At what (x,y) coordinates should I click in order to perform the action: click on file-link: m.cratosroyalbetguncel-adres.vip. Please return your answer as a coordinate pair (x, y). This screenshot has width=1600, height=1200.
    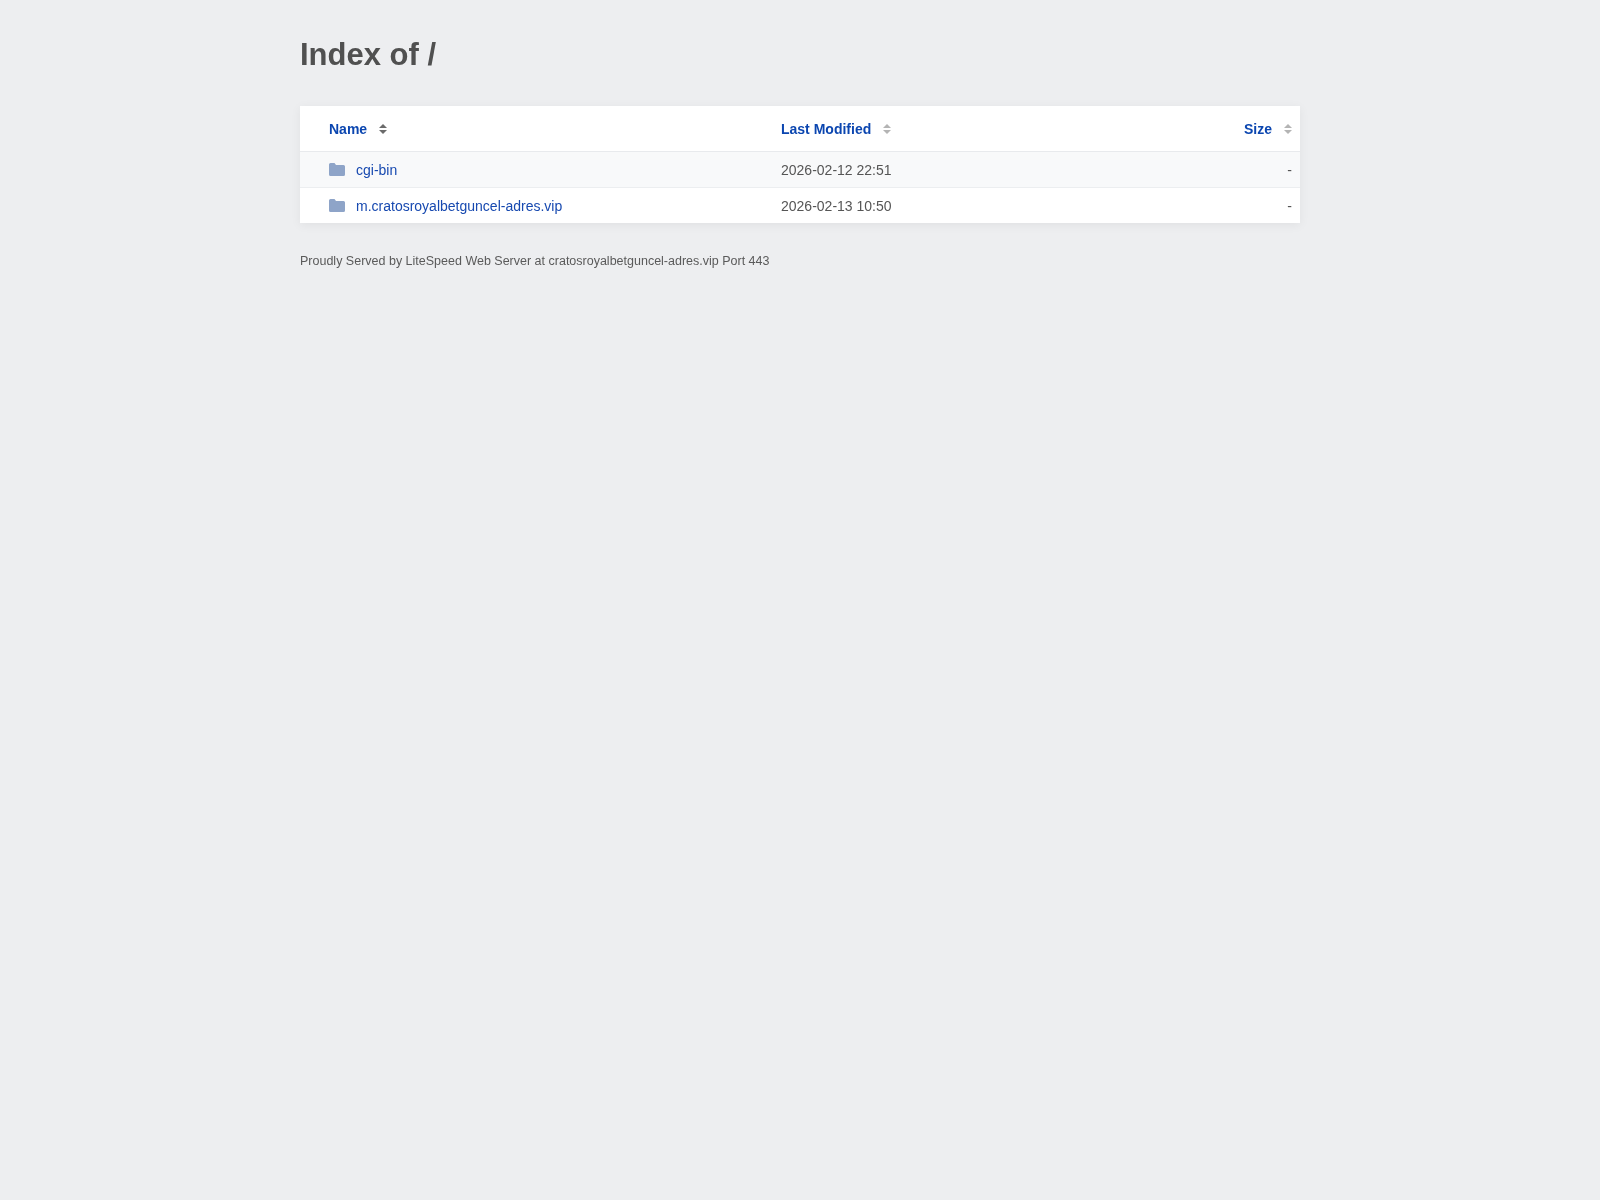
    Looking at the image, I should click on (459, 205).